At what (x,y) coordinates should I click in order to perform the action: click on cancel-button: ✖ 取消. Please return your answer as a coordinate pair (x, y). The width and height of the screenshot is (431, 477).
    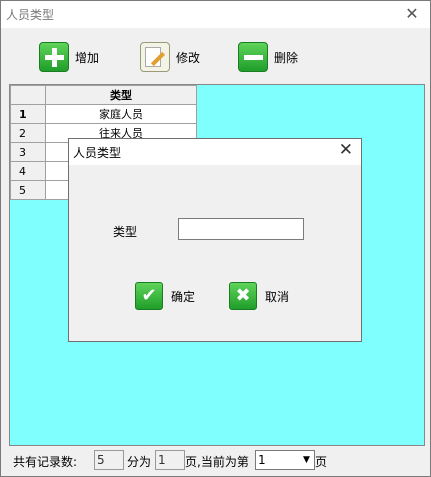
    Looking at the image, I should click on (259, 296).